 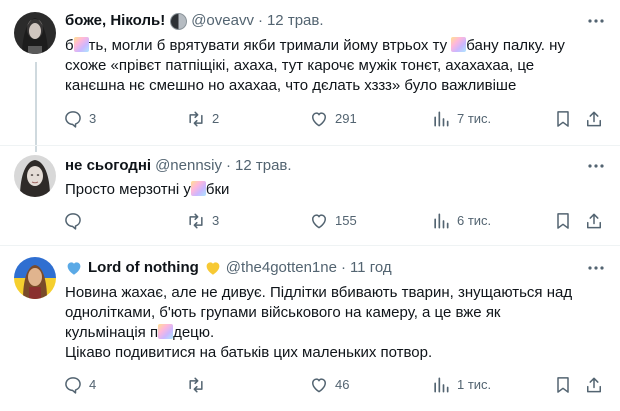 What do you see at coordinates (188, 166) in the screenshot?
I see `user-handle: @nennsiy` at bounding box center [188, 166].